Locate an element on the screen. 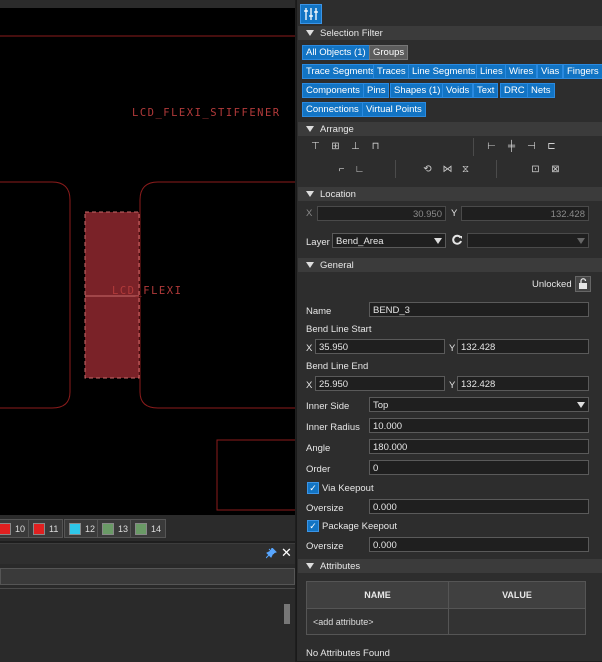  via-oversize-field: 0.000 is located at coordinates (479, 506).